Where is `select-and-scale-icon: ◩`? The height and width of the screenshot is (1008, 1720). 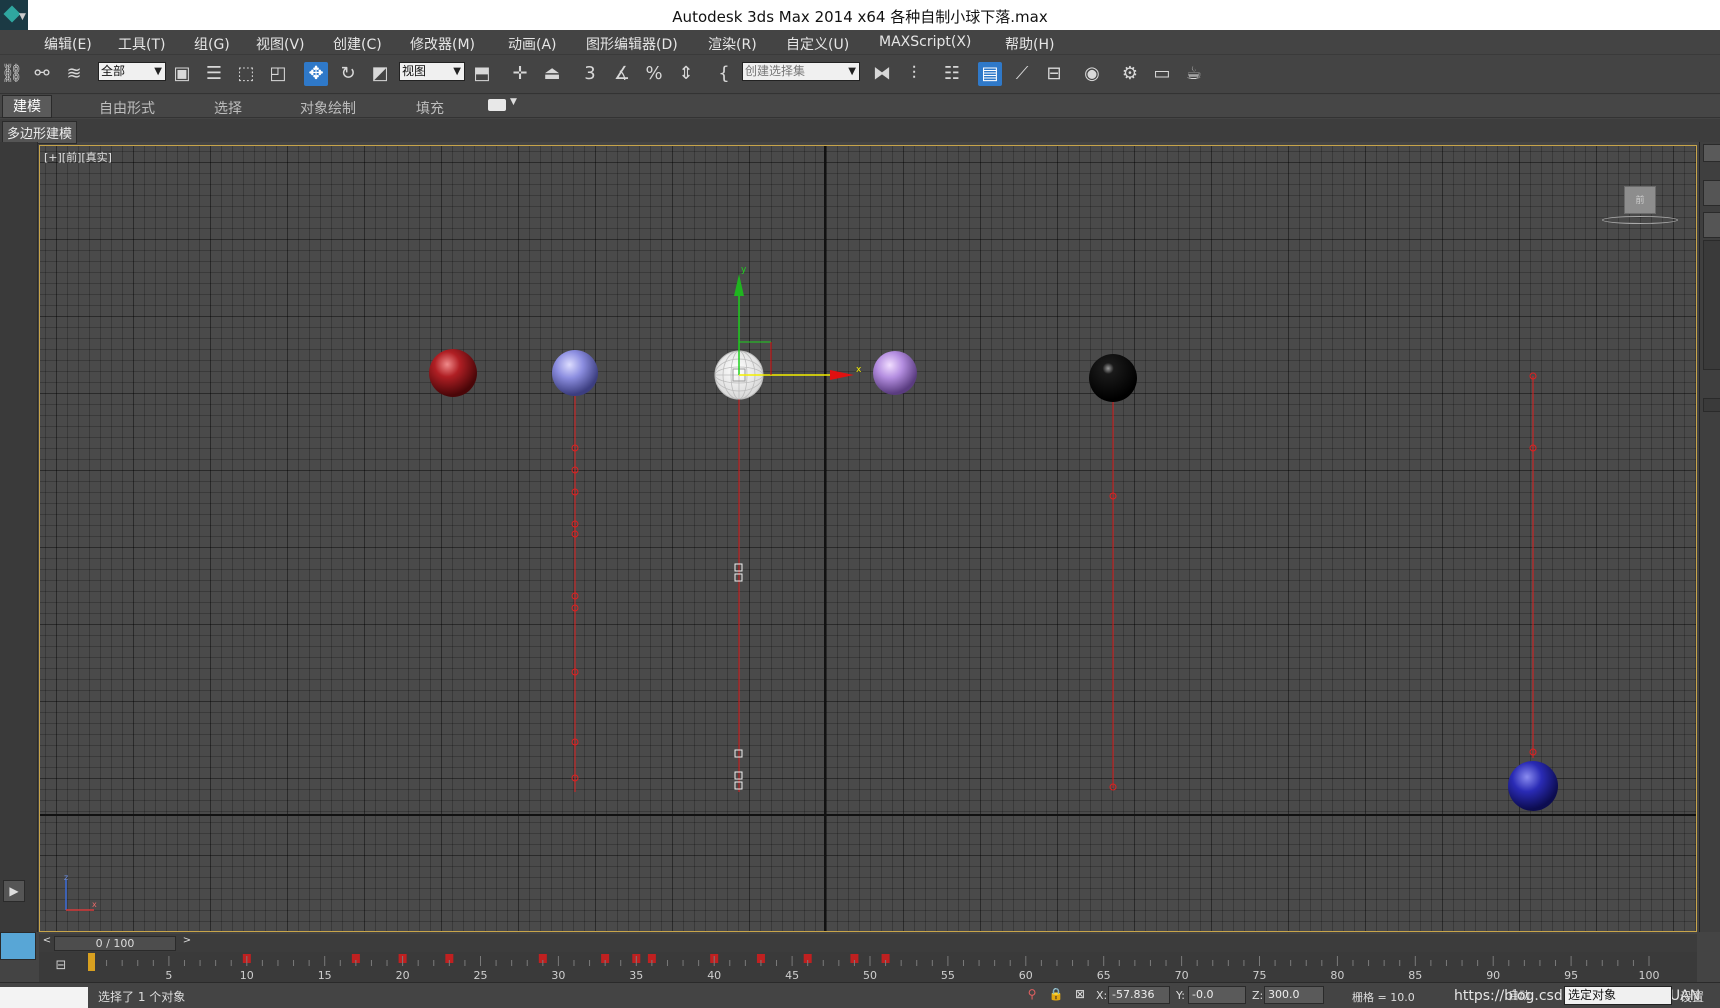 select-and-scale-icon: ◩ is located at coordinates (380, 74).